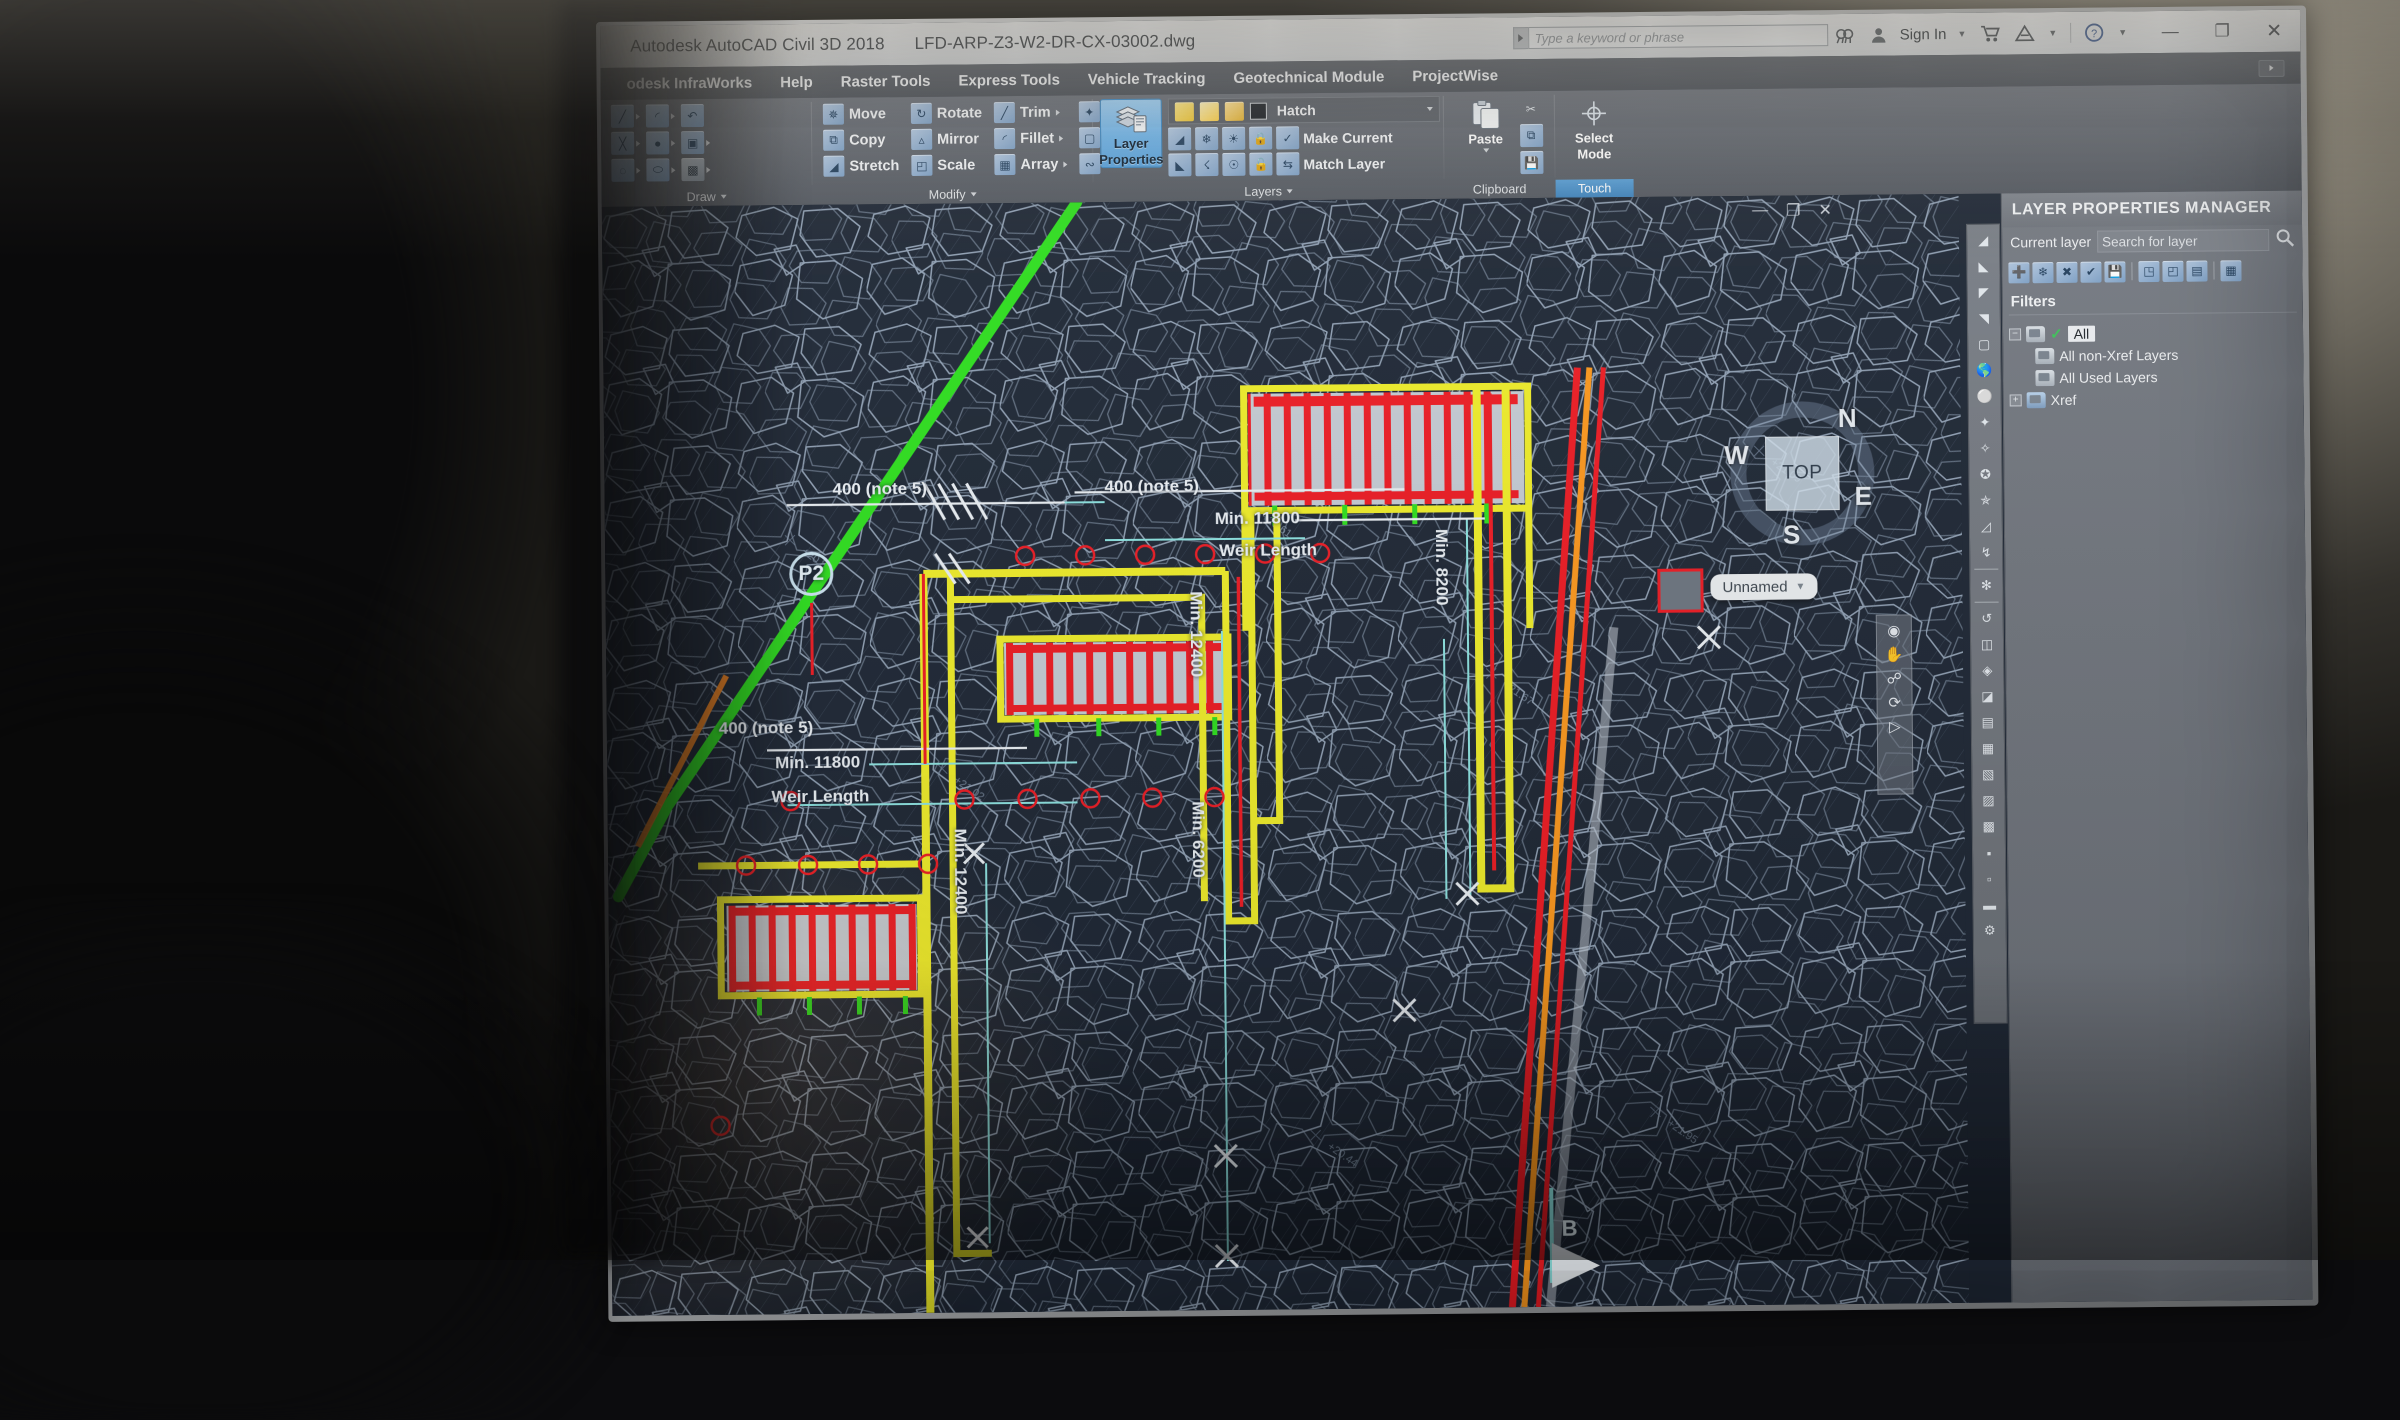 This screenshot has height=1420, width=2400. I want to click on cart-icon, so click(1990, 33).